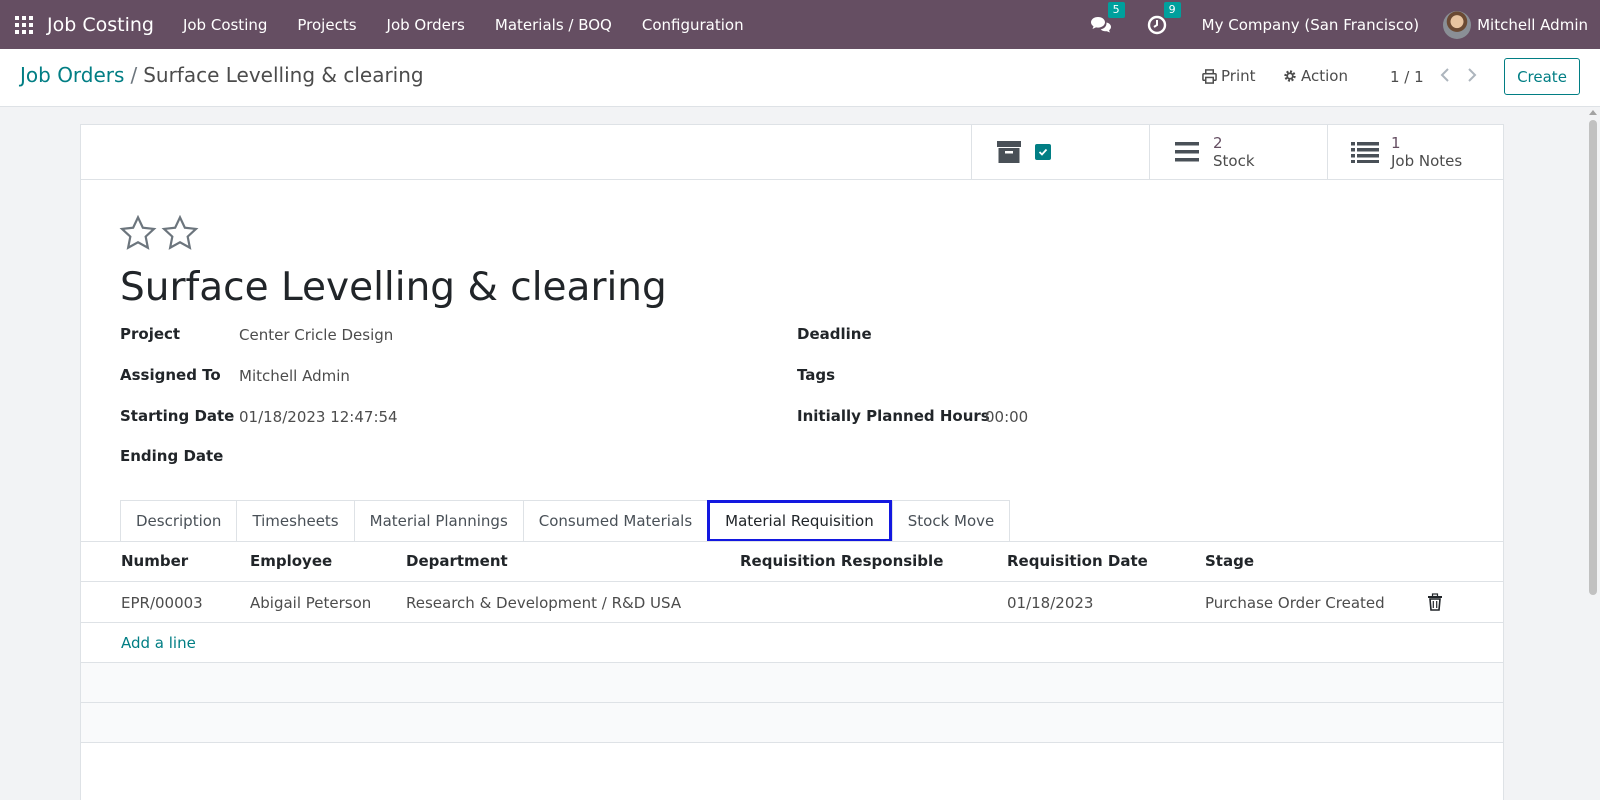  Describe the element at coordinates (438, 521) in the screenshot. I see `tab-material-plannings: Material Plannings` at that location.